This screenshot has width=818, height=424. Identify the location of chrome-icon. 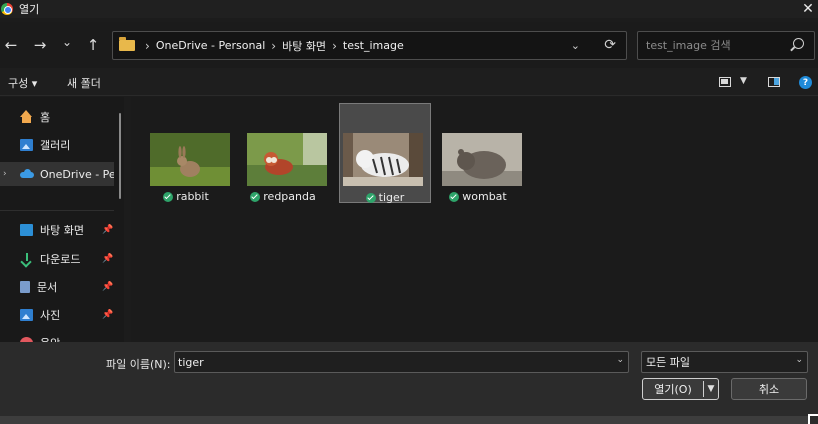
(7, 9).